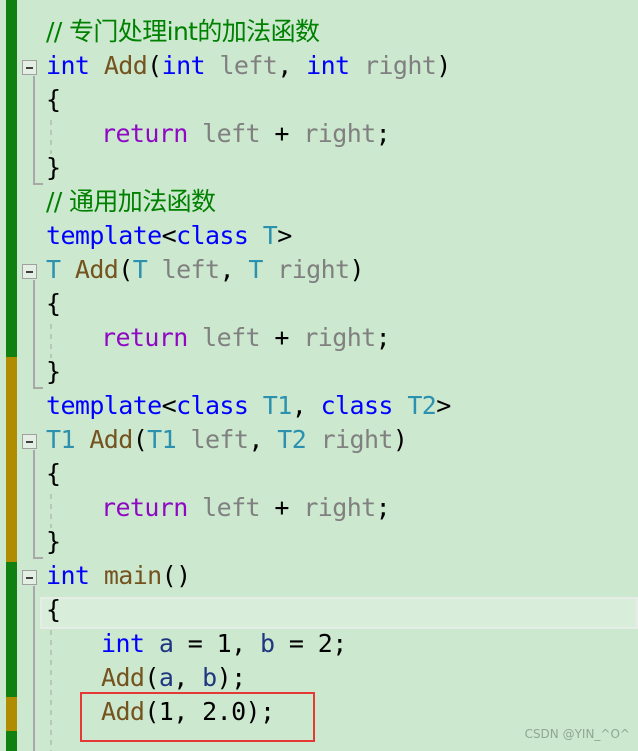 This screenshot has width=638, height=751. Describe the element at coordinates (248, 406) in the screenshot. I see `code-line: template<class T1, class T2>` at that location.